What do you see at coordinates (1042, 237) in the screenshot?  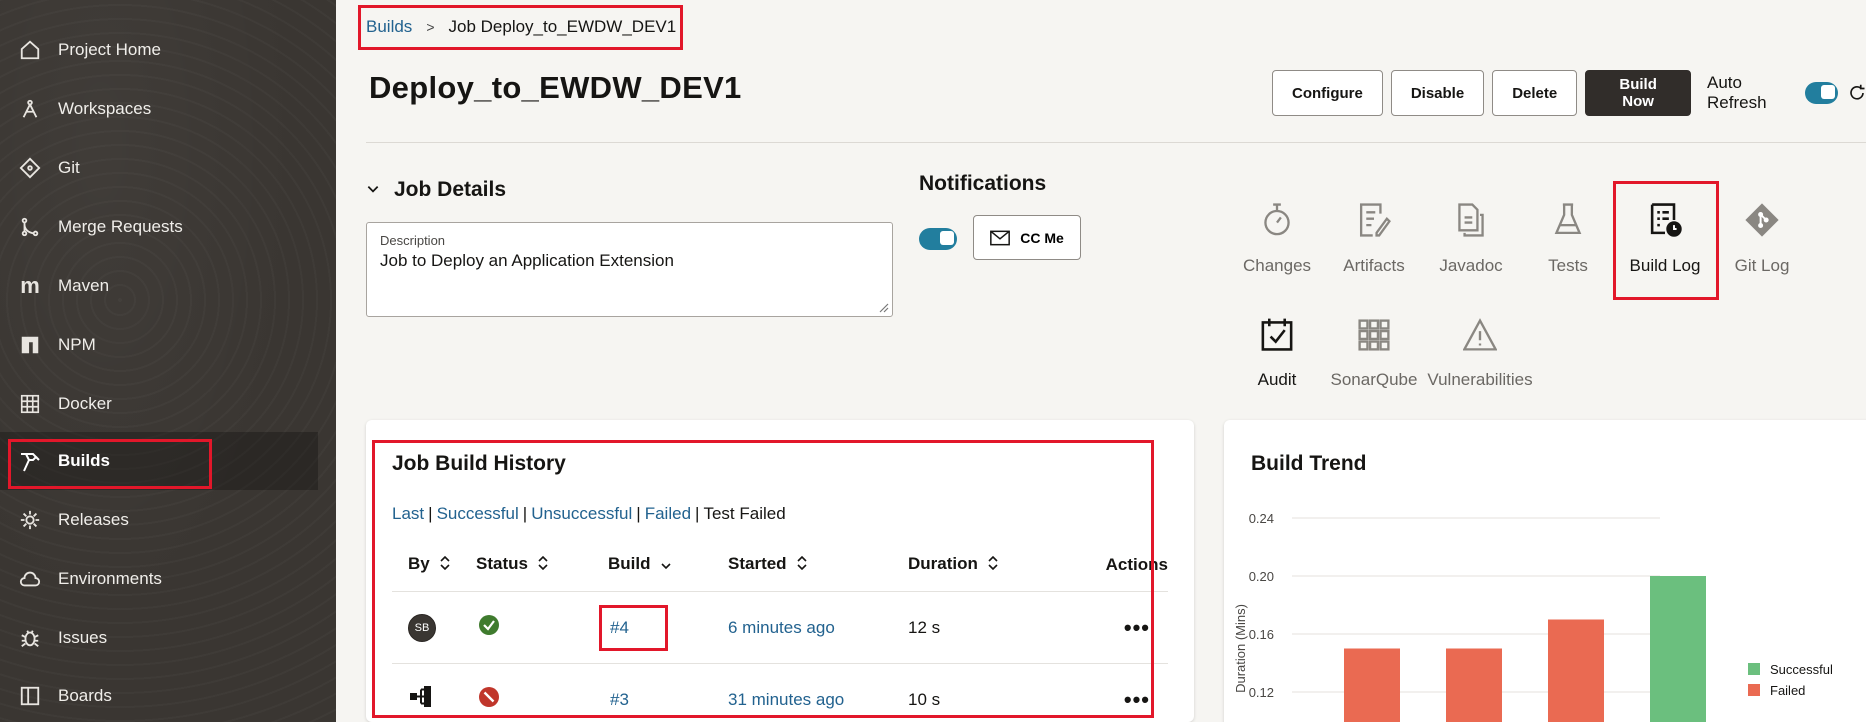 I see `cc-me-label: CC Me` at bounding box center [1042, 237].